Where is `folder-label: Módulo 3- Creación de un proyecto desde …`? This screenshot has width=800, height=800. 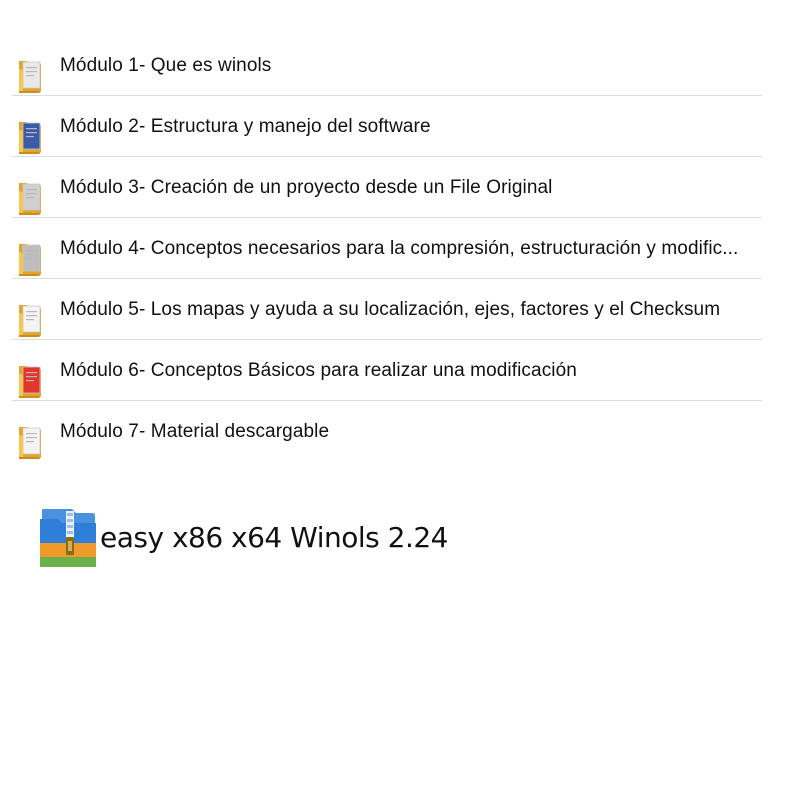
folder-label: Módulo 3- Creación de un proyecto desde … is located at coordinates (306, 187).